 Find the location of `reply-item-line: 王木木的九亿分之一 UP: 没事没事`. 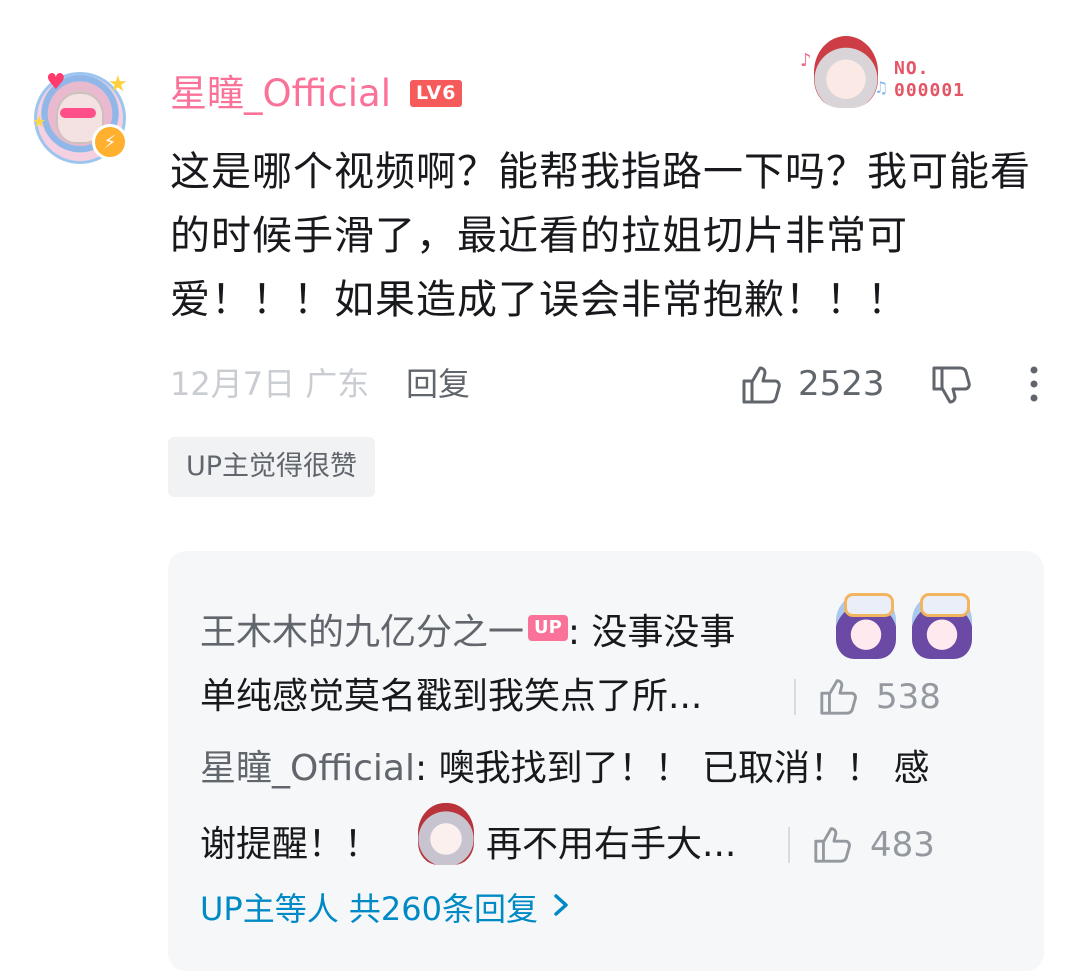

reply-item-line: 王木木的九亿分之一 UP: 没事没事 is located at coordinates (467, 633).